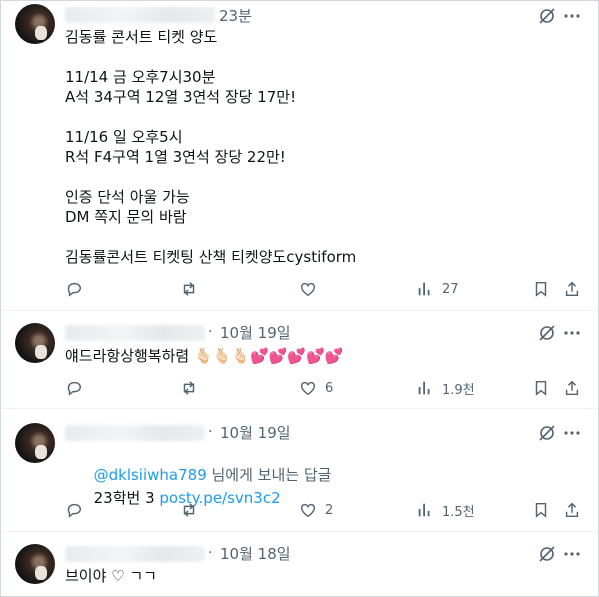 The width and height of the screenshot is (599, 597). What do you see at coordinates (124, 137) in the screenshot?
I see `post-text-line: 11/16 일 오후5시` at bounding box center [124, 137].